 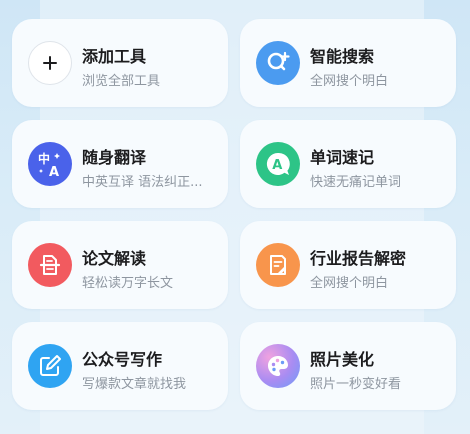 I want to click on search-plus-icon, so click(x=278, y=63).